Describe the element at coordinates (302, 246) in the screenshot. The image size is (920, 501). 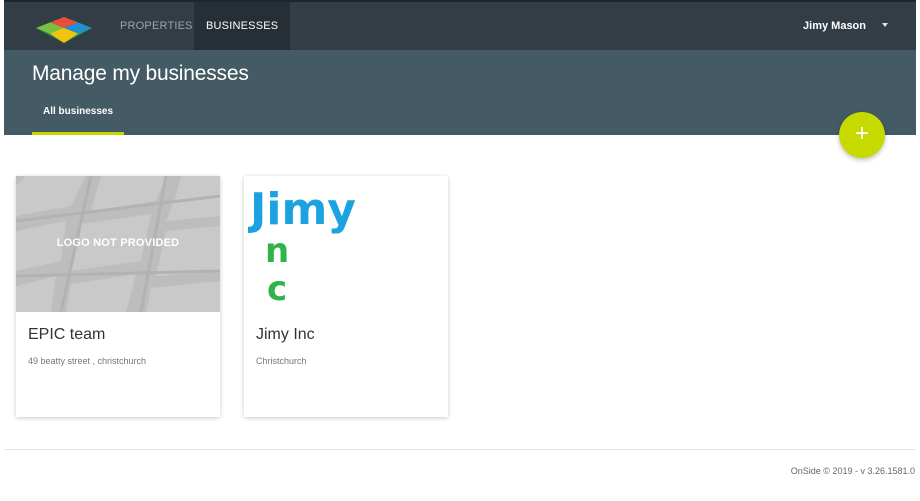
I see `jimy-inc-logo: Jimy n c` at that location.